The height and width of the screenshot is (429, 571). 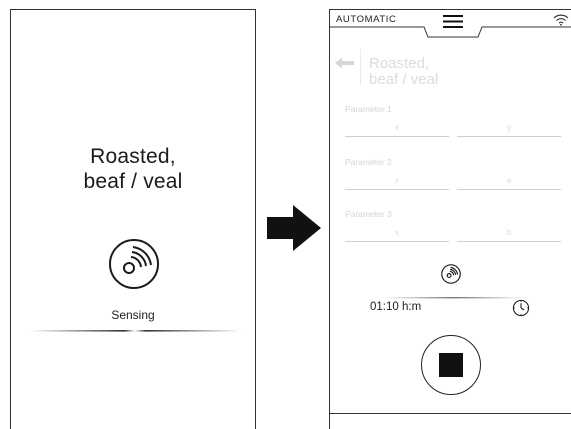 I want to click on parameter-2-field-a: x, so click(x=397, y=182).